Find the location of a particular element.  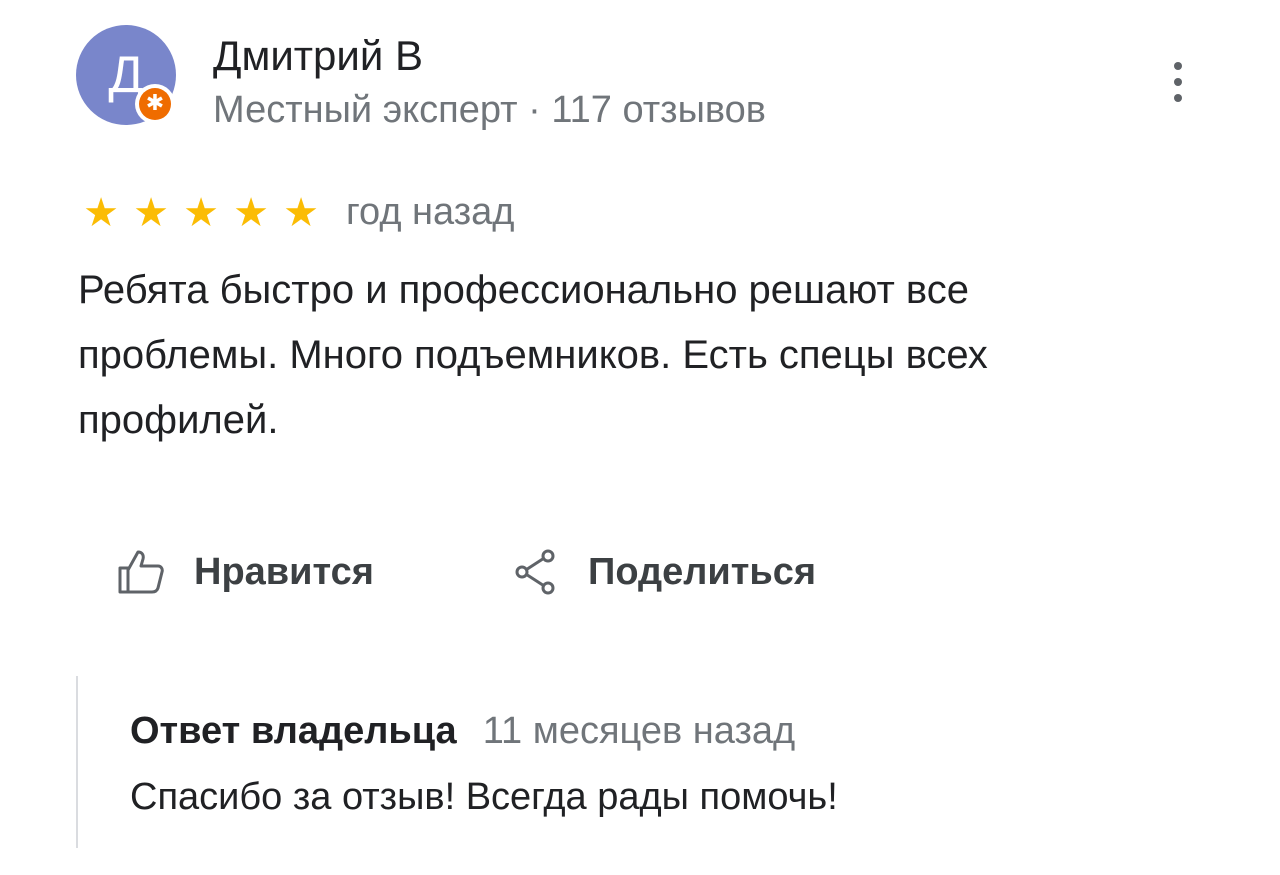

review-date: год назад is located at coordinates (430, 212).